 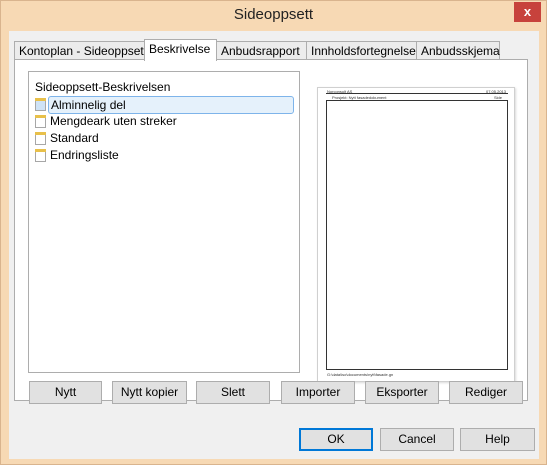 I want to click on preview-subheader-right: Side, so click(x=497, y=97).